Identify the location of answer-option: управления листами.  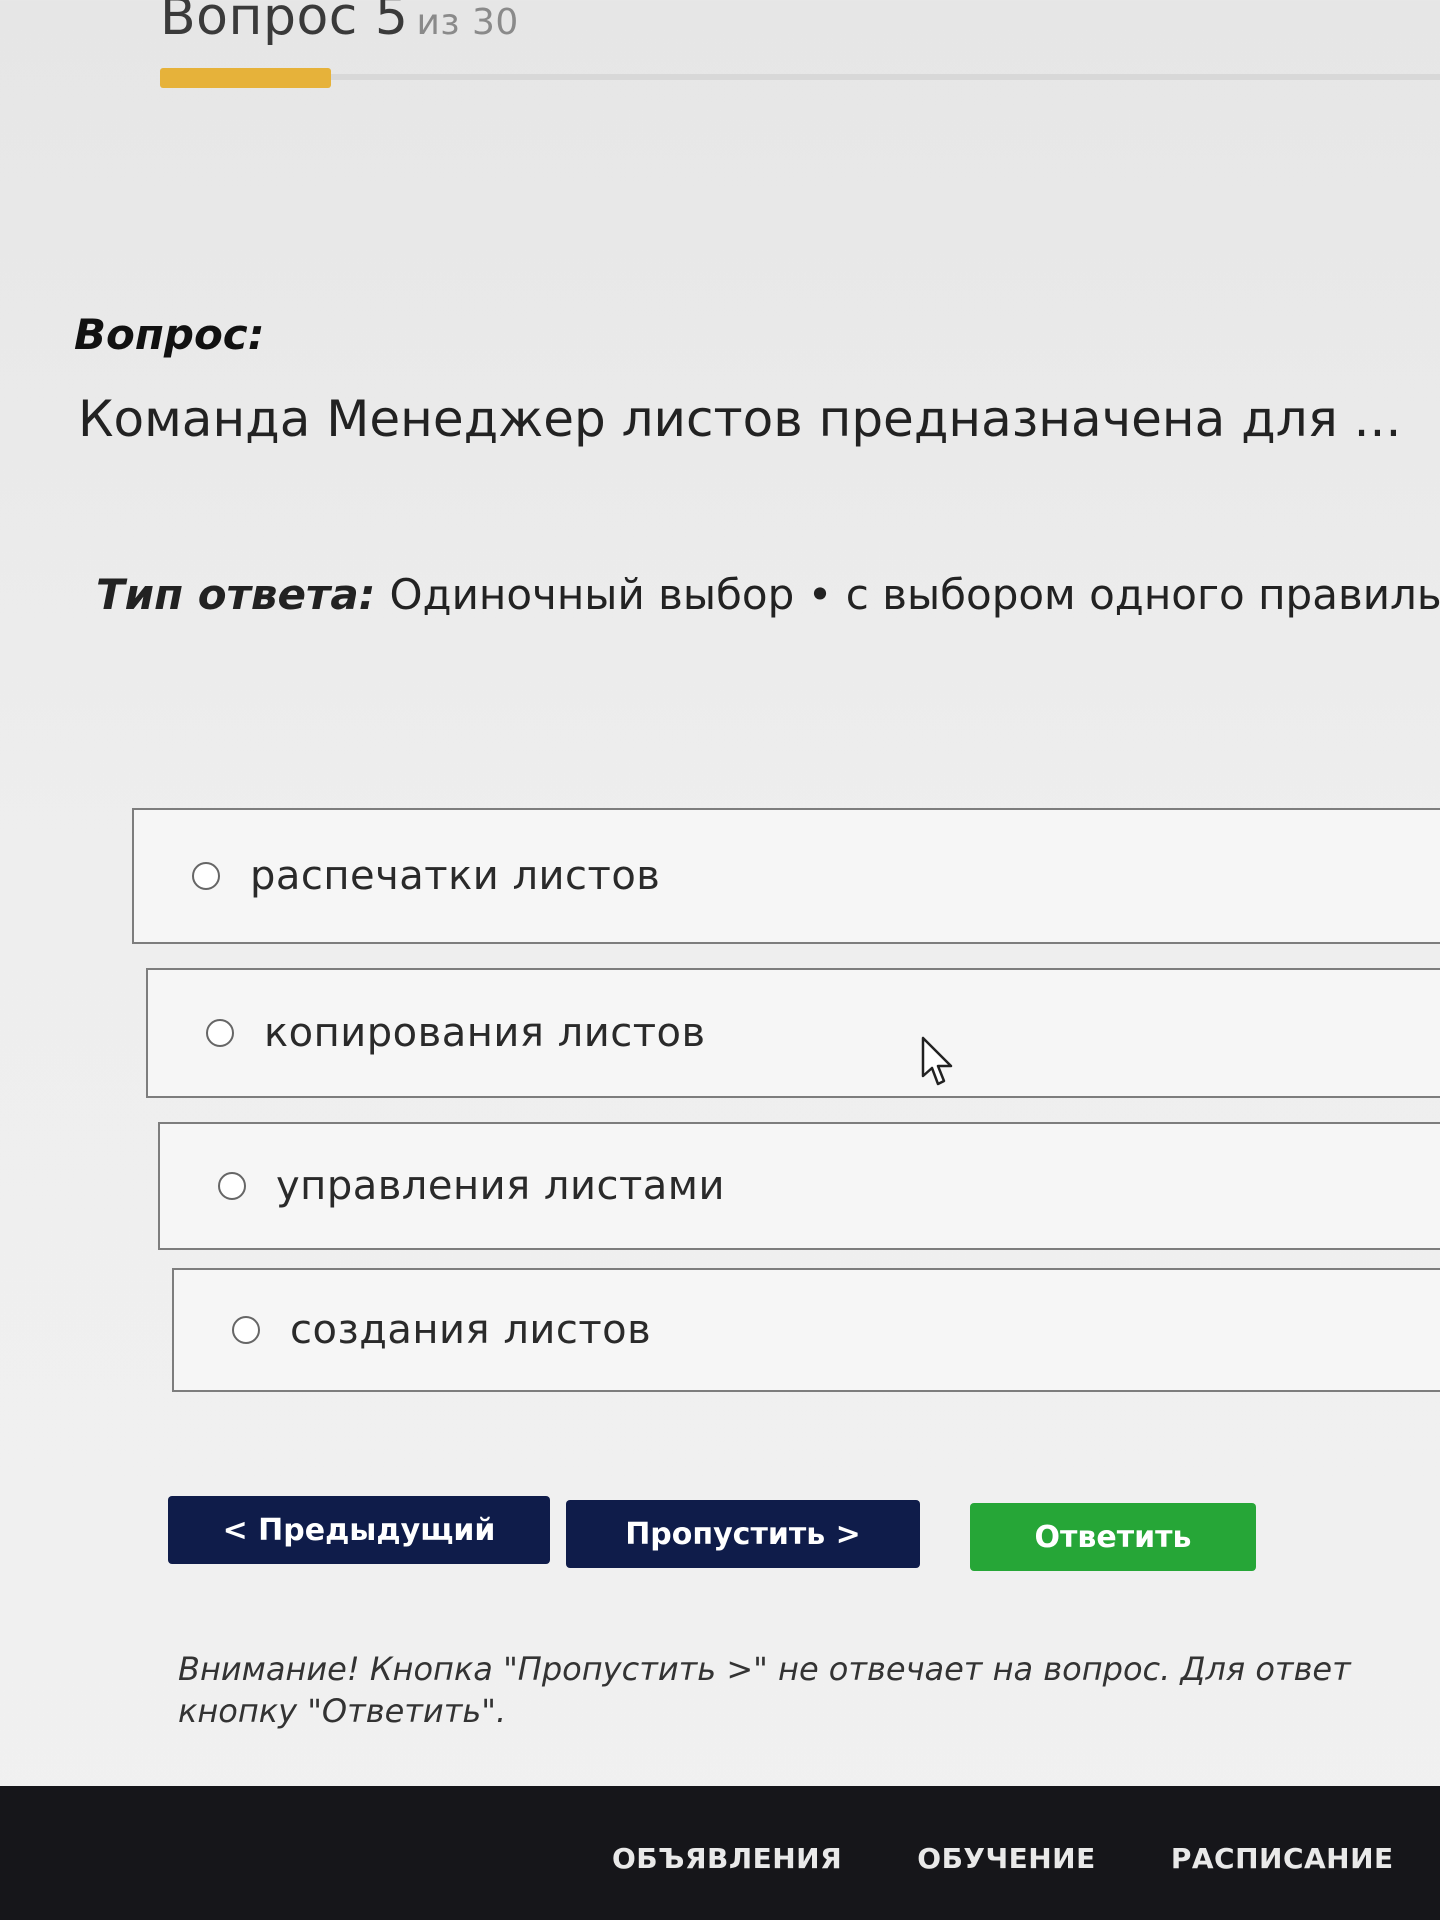
(799, 1186).